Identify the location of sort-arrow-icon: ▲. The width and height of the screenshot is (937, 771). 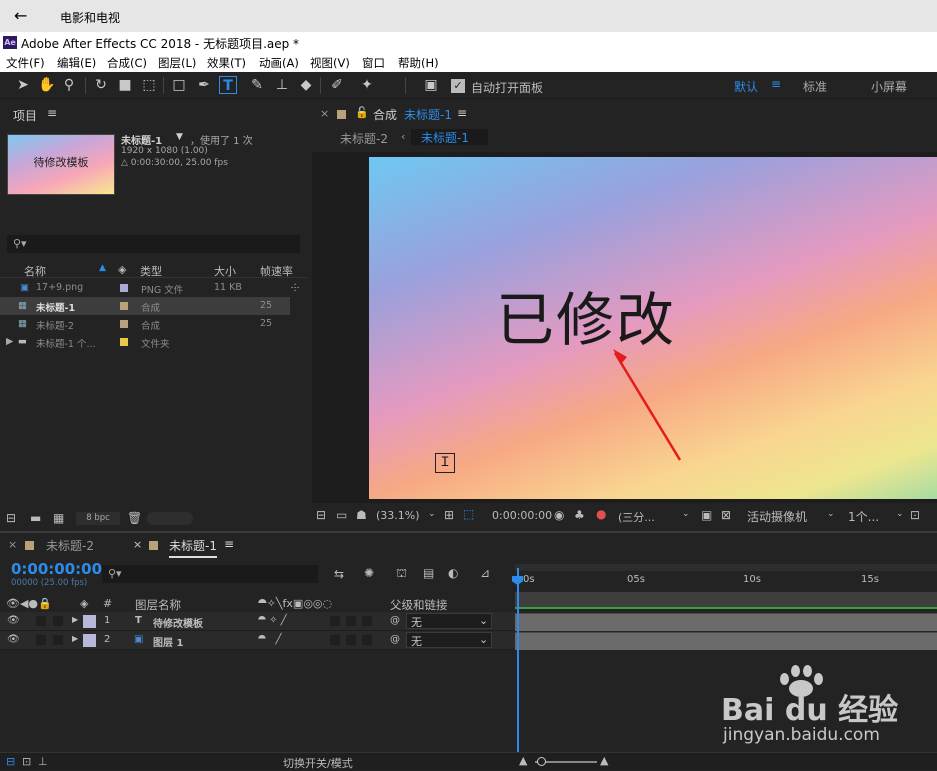
(102, 268).